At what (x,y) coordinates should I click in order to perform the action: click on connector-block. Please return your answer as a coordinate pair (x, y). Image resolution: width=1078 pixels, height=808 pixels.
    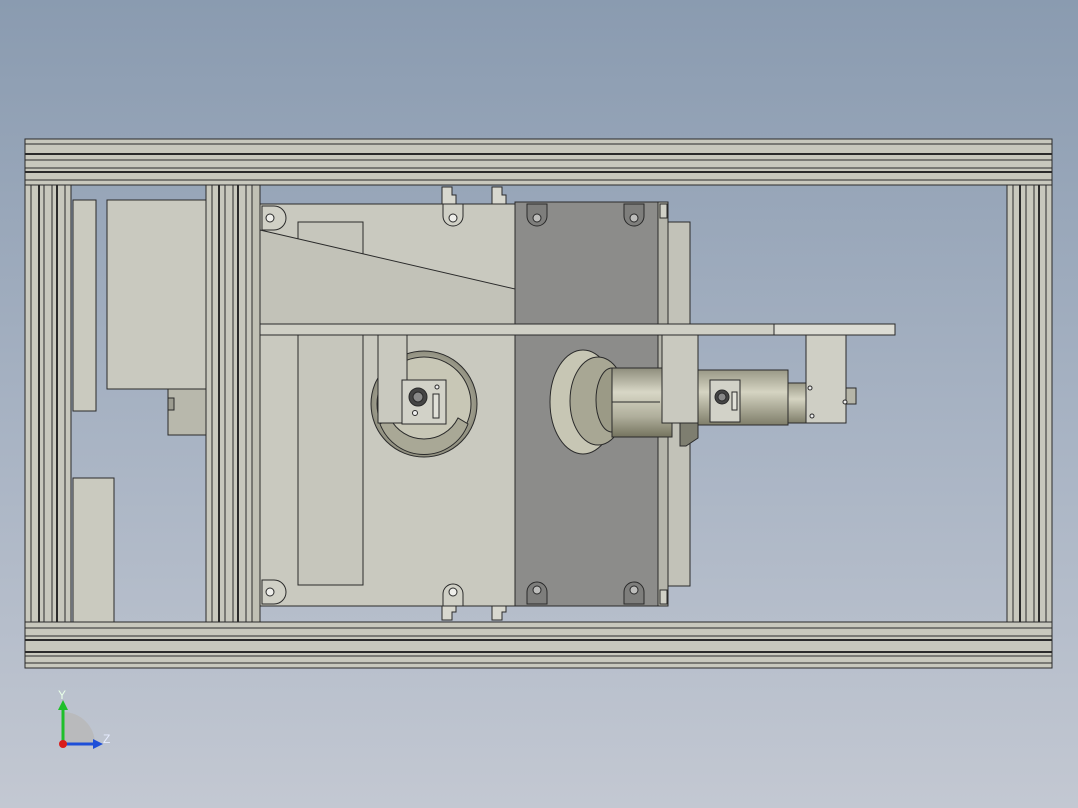
    Looking at the image, I should click on (187, 412).